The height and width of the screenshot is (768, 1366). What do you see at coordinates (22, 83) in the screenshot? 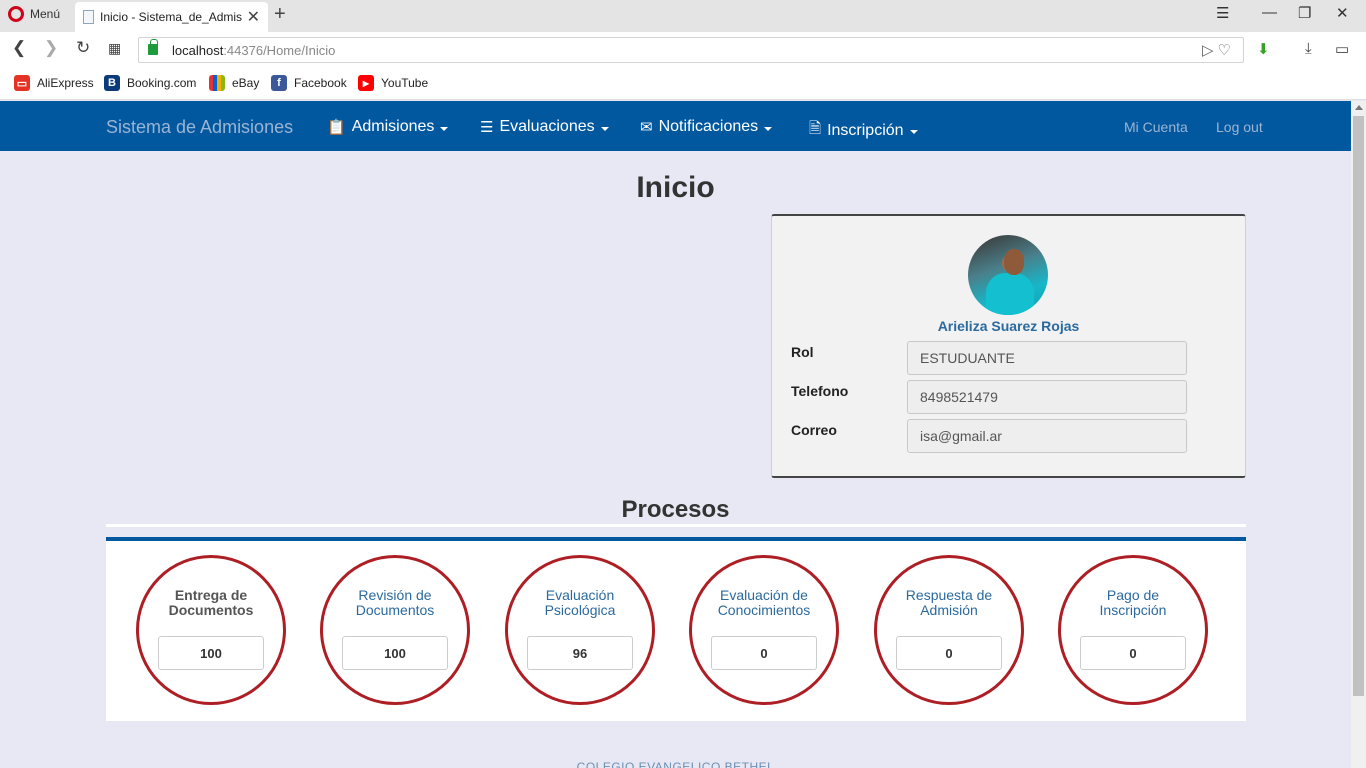
I see `aliexpress-icon: ▭` at bounding box center [22, 83].